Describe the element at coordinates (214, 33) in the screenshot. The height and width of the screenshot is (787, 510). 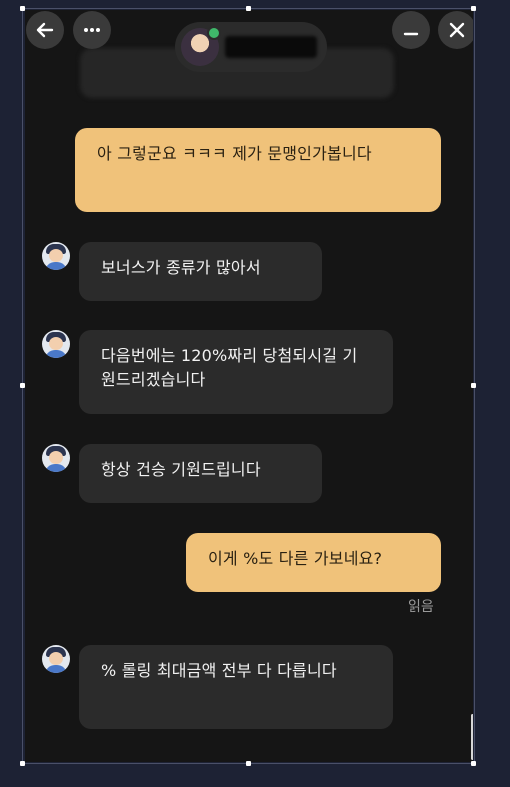
I see `online-status-dot` at that location.